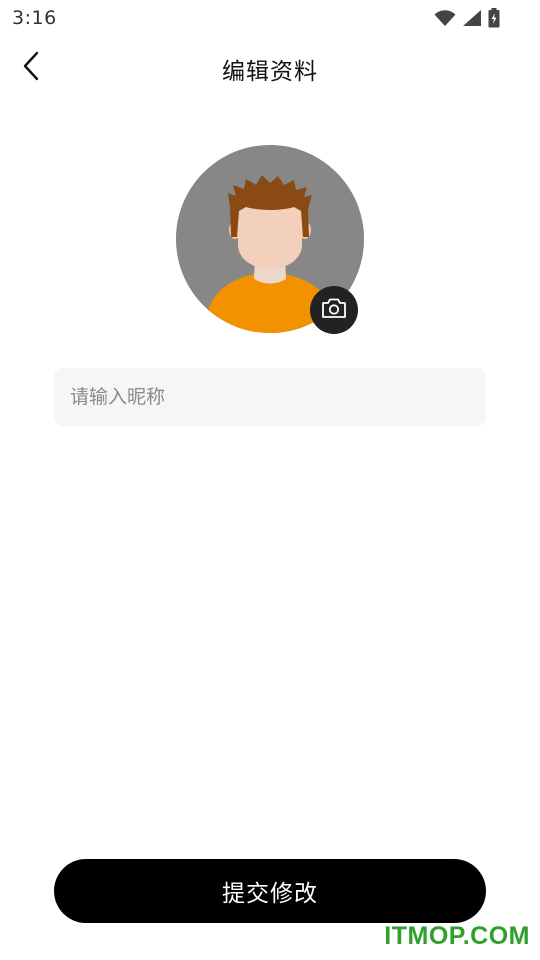 The height and width of the screenshot is (960, 540). I want to click on wifi-icon, so click(445, 18).